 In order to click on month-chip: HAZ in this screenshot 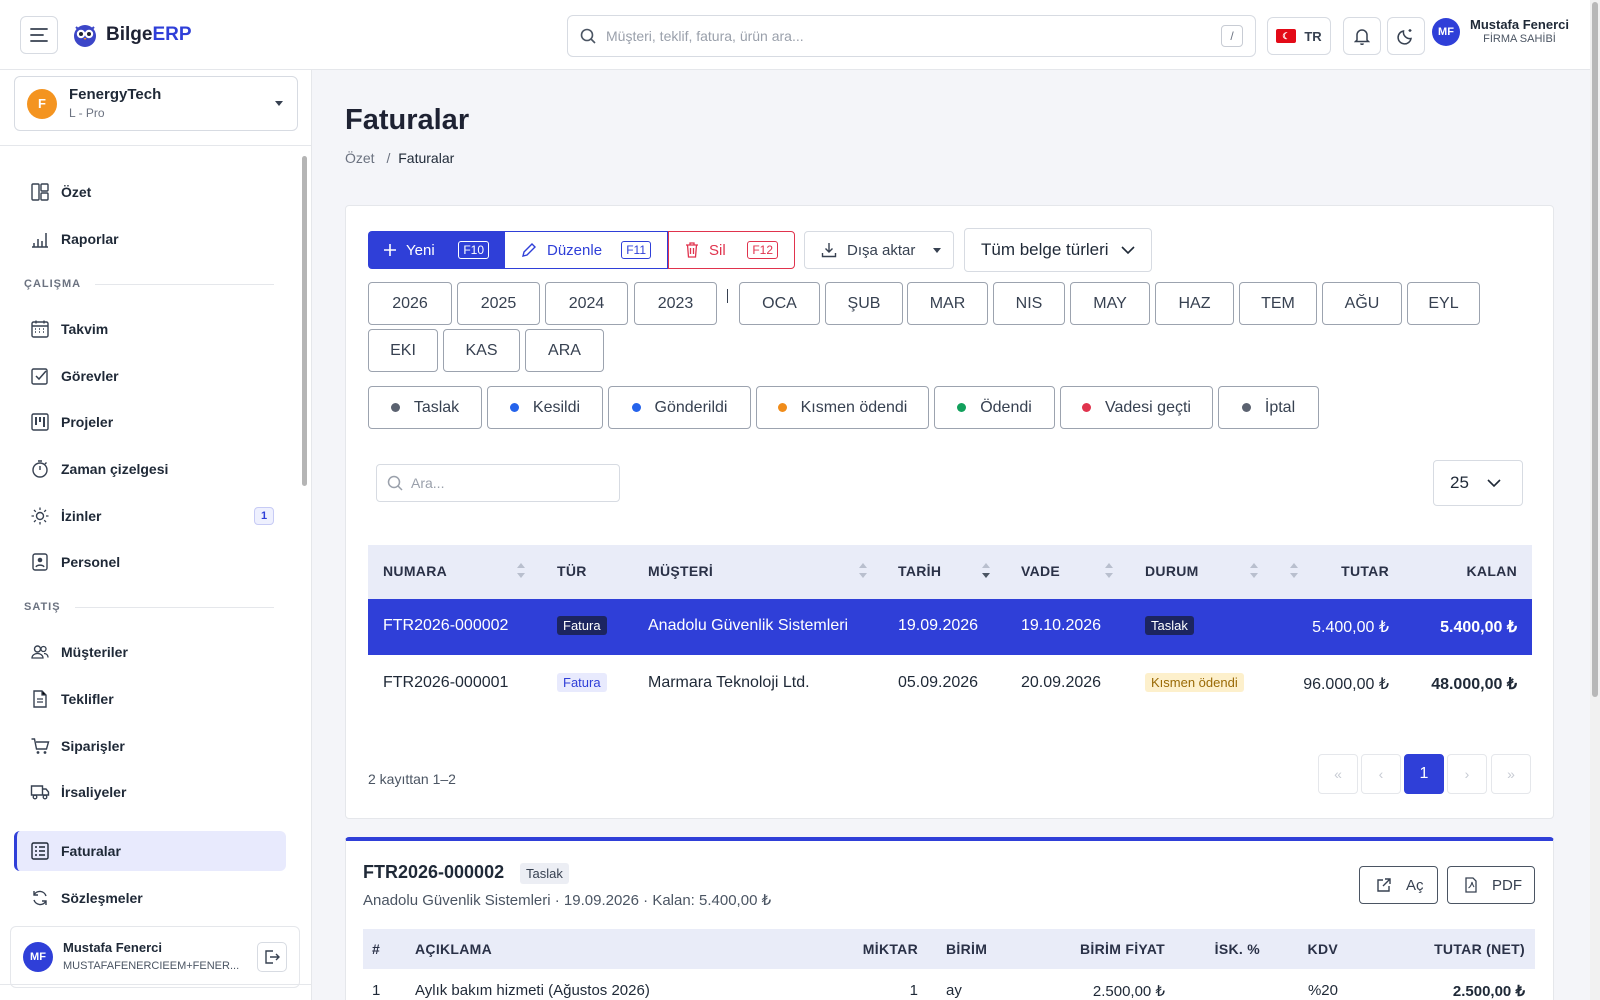, I will do `click(1194, 303)`.